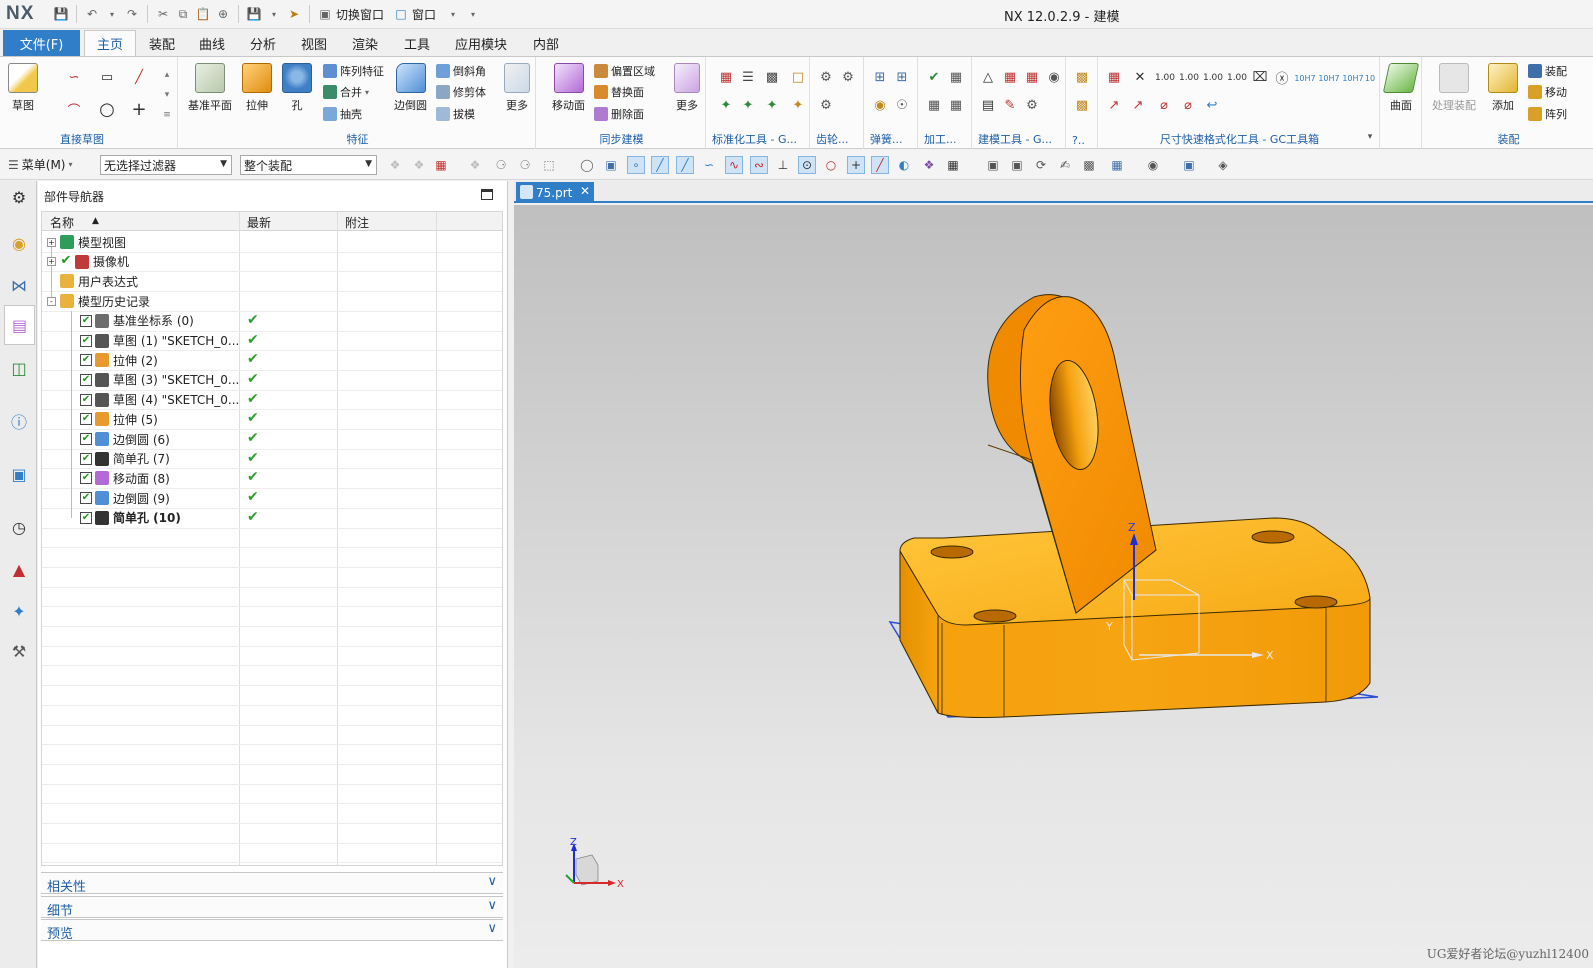 This screenshot has height=968, width=1593. What do you see at coordinates (142, 281) in the screenshot?
I see `tree-node: 用户表达式` at bounding box center [142, 281].